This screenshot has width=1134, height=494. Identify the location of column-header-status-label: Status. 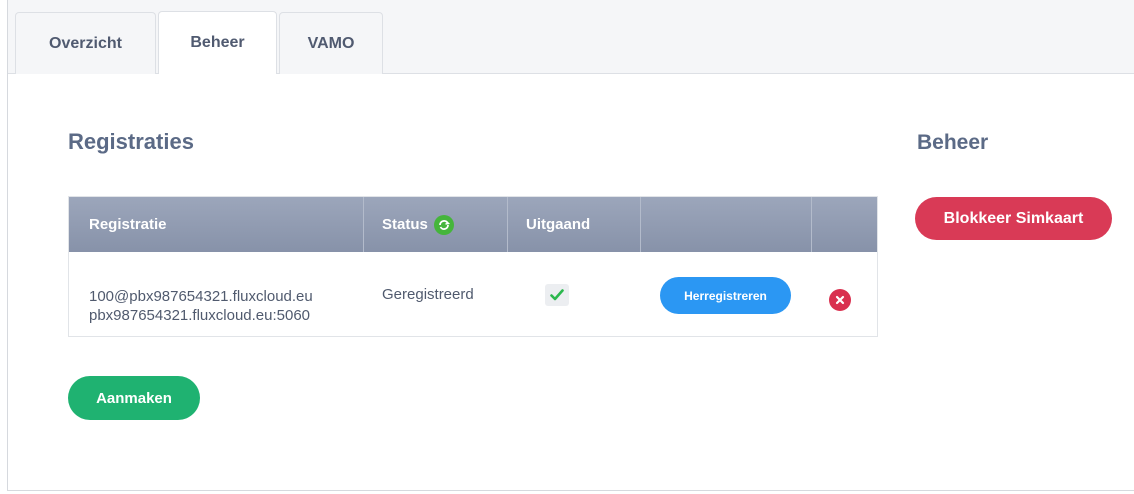
(405, 224).